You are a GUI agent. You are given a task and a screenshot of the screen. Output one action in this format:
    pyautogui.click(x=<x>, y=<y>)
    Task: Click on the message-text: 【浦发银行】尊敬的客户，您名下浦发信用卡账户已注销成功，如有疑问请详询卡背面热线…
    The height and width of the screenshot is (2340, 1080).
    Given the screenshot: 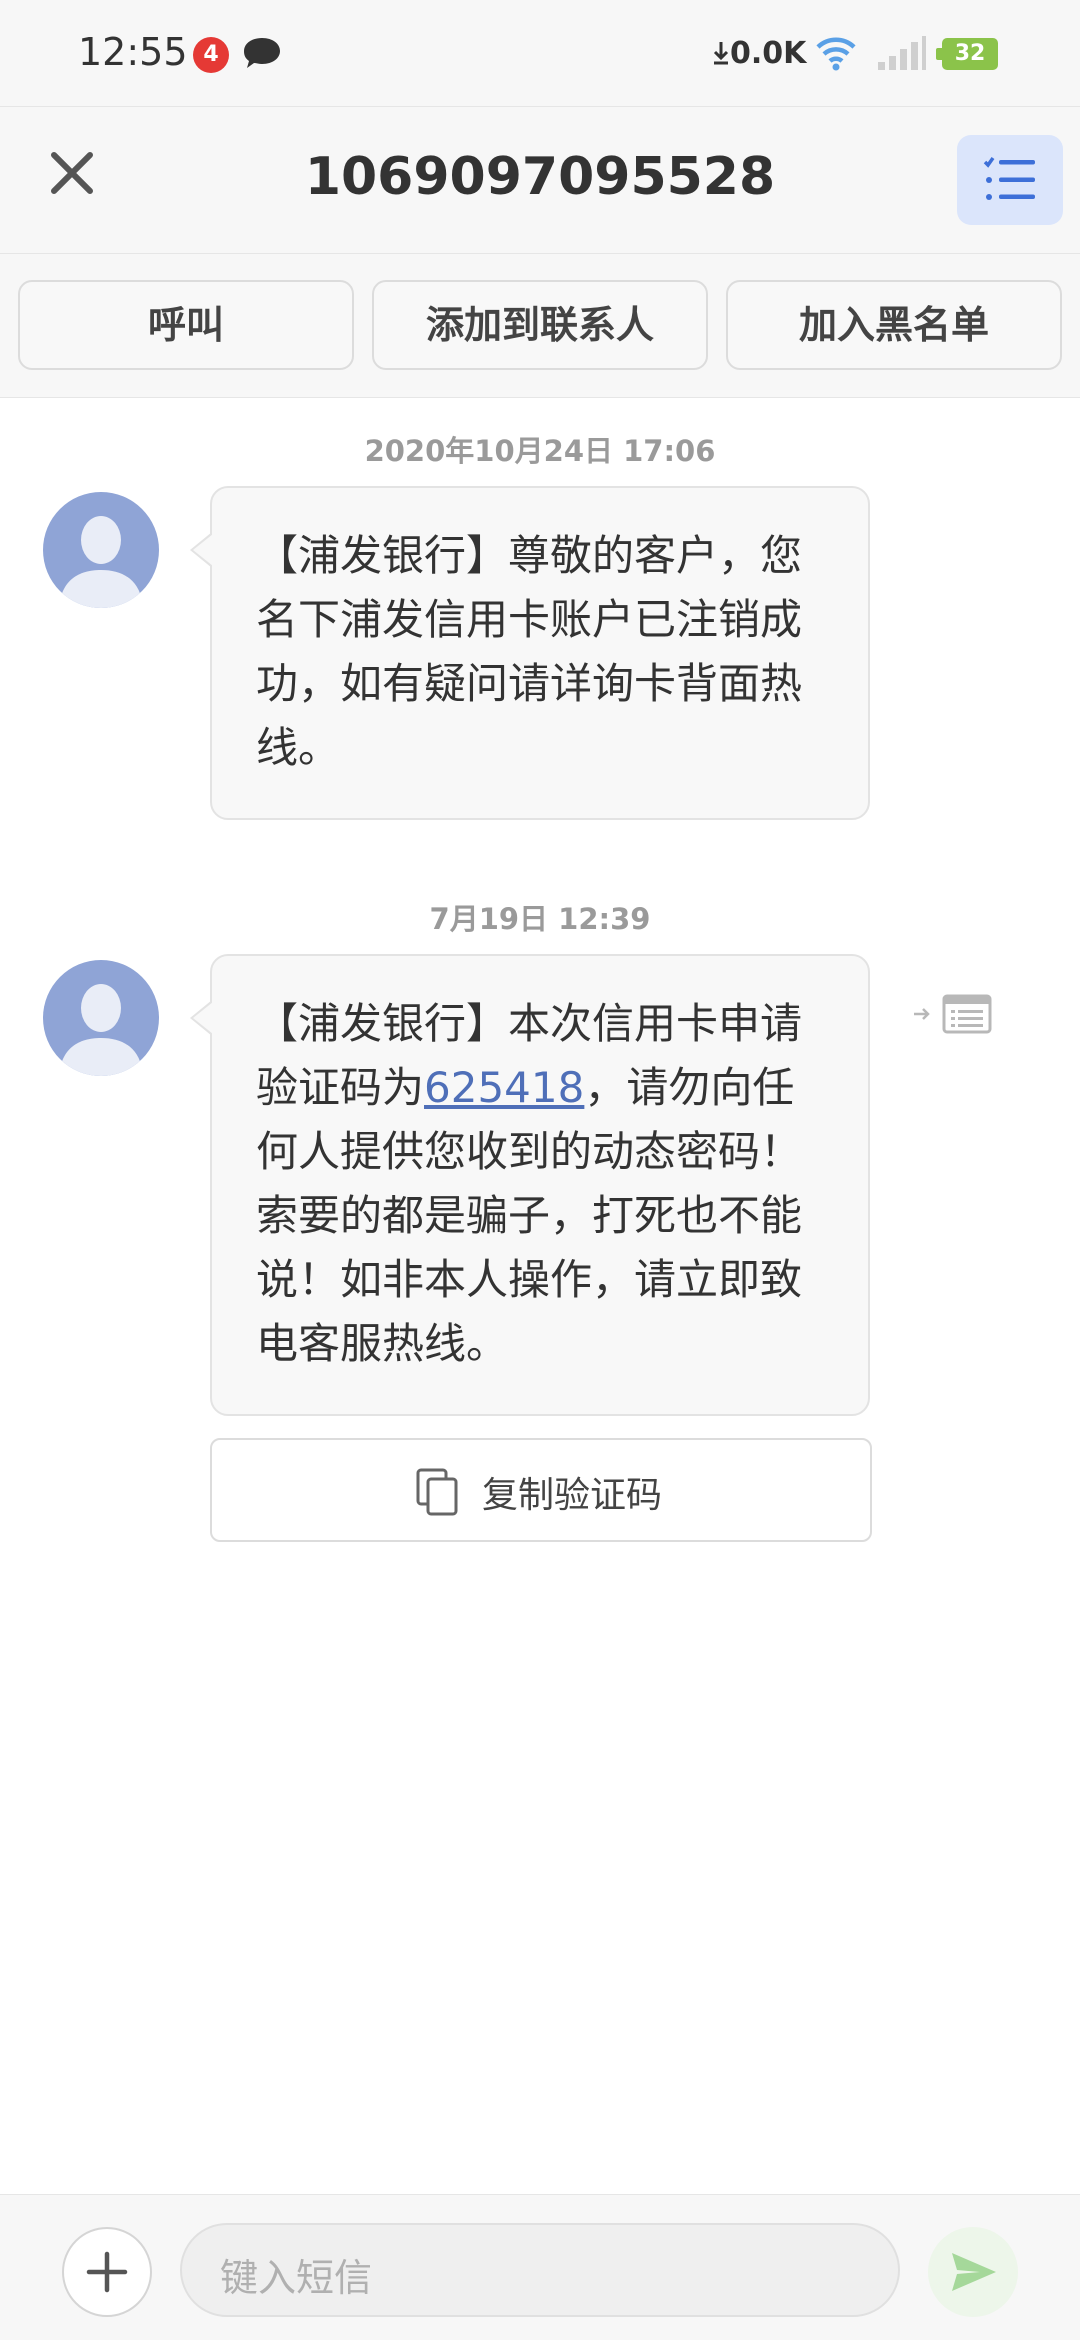 What is the action you would take?
    pyautogui.click(x=529, y=651)
    